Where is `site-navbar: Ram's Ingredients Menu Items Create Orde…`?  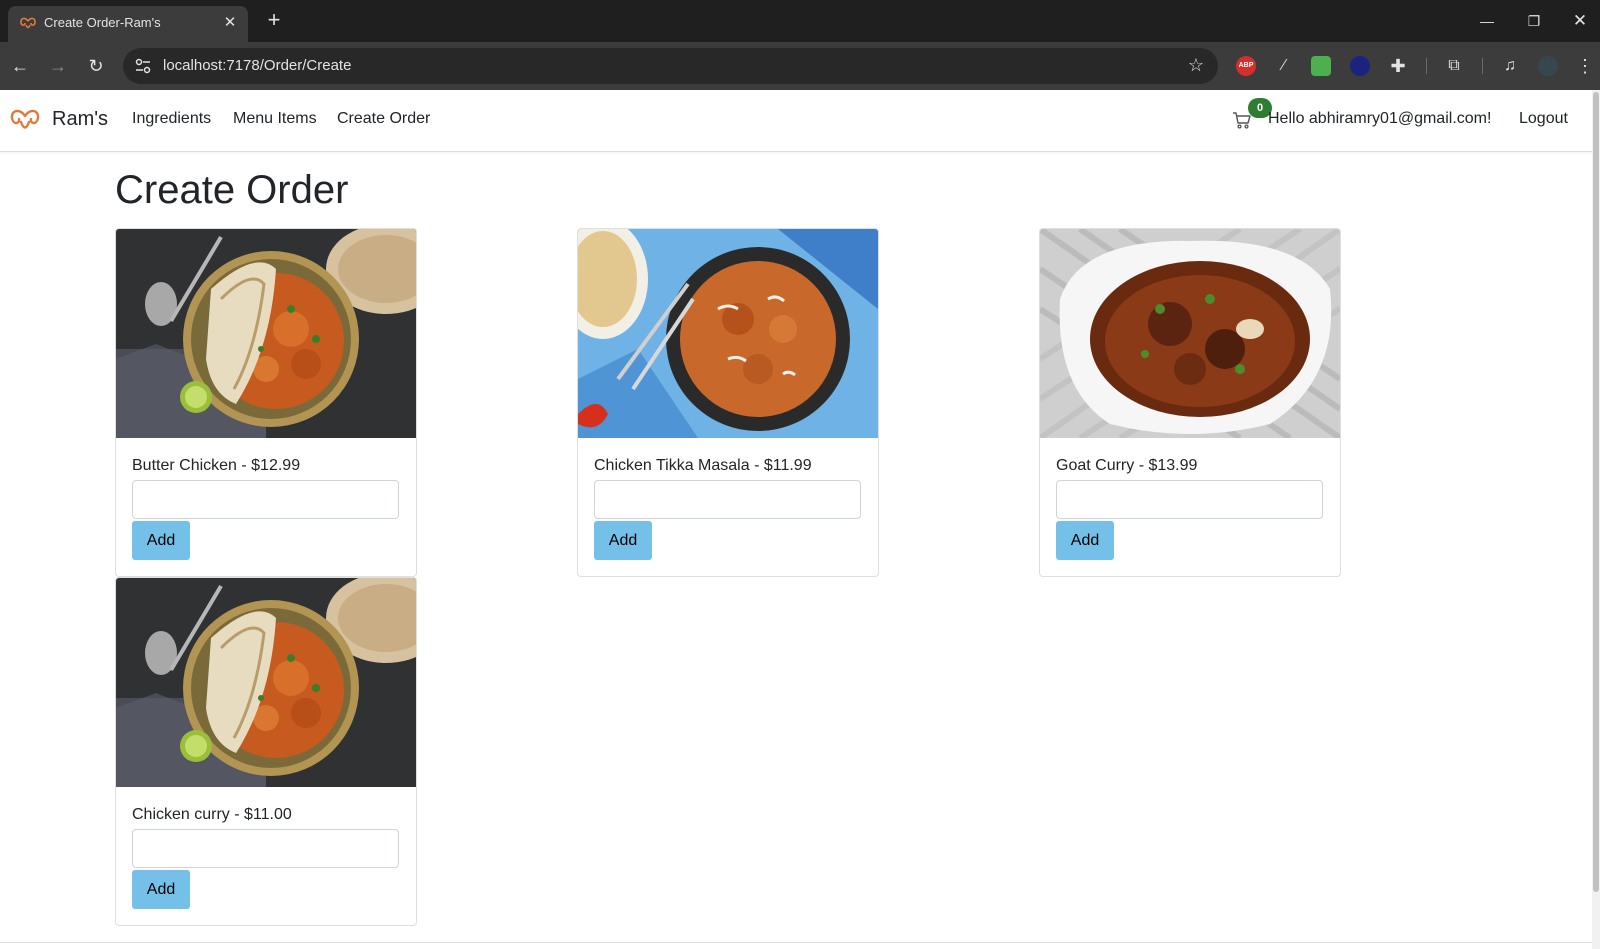 site-navbar: Ram's Ingredients Menu Items Create Orde… is located at coordinates (796, 121).